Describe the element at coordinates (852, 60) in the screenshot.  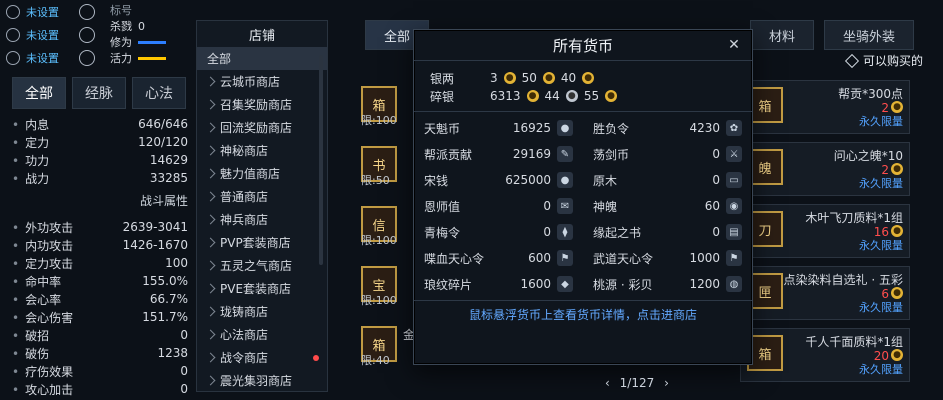
I see `diamond-checkbox-icon` at that location.